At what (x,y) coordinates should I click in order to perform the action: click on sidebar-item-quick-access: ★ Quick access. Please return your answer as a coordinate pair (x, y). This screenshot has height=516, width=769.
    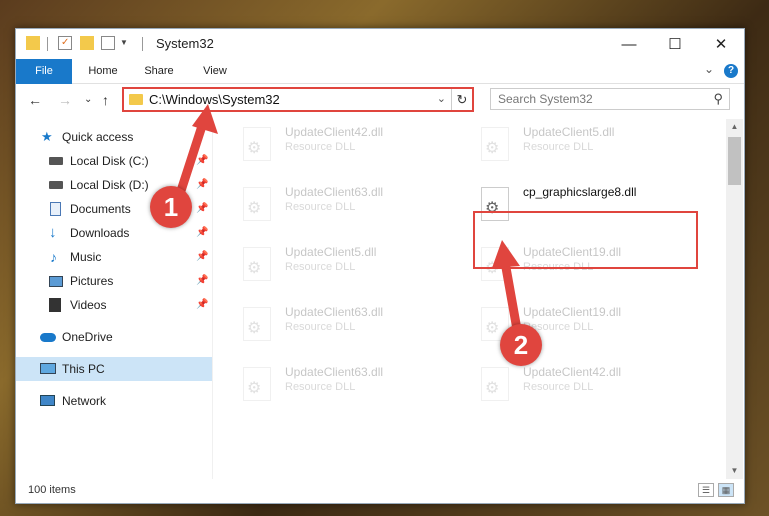
    Looking at the image, I should click on (114, 137).